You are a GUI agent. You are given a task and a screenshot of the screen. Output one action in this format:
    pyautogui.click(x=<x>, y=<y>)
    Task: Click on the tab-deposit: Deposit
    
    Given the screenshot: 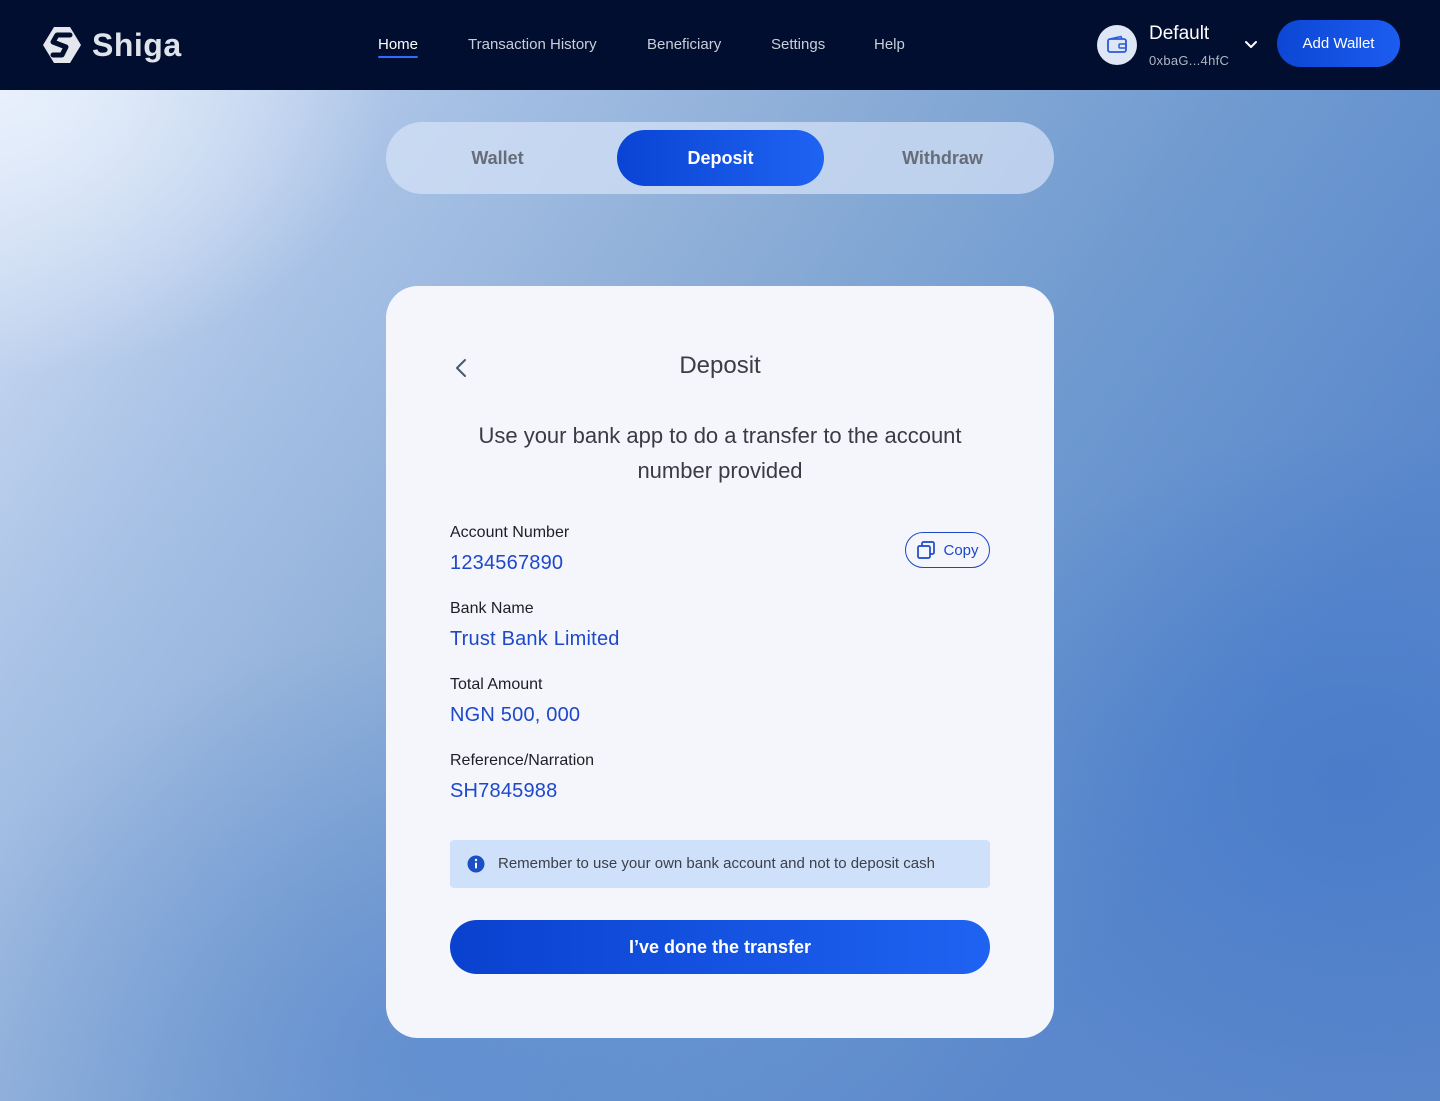 What is the action you would take?
    pyautogui.click(x=720, y=158)
    